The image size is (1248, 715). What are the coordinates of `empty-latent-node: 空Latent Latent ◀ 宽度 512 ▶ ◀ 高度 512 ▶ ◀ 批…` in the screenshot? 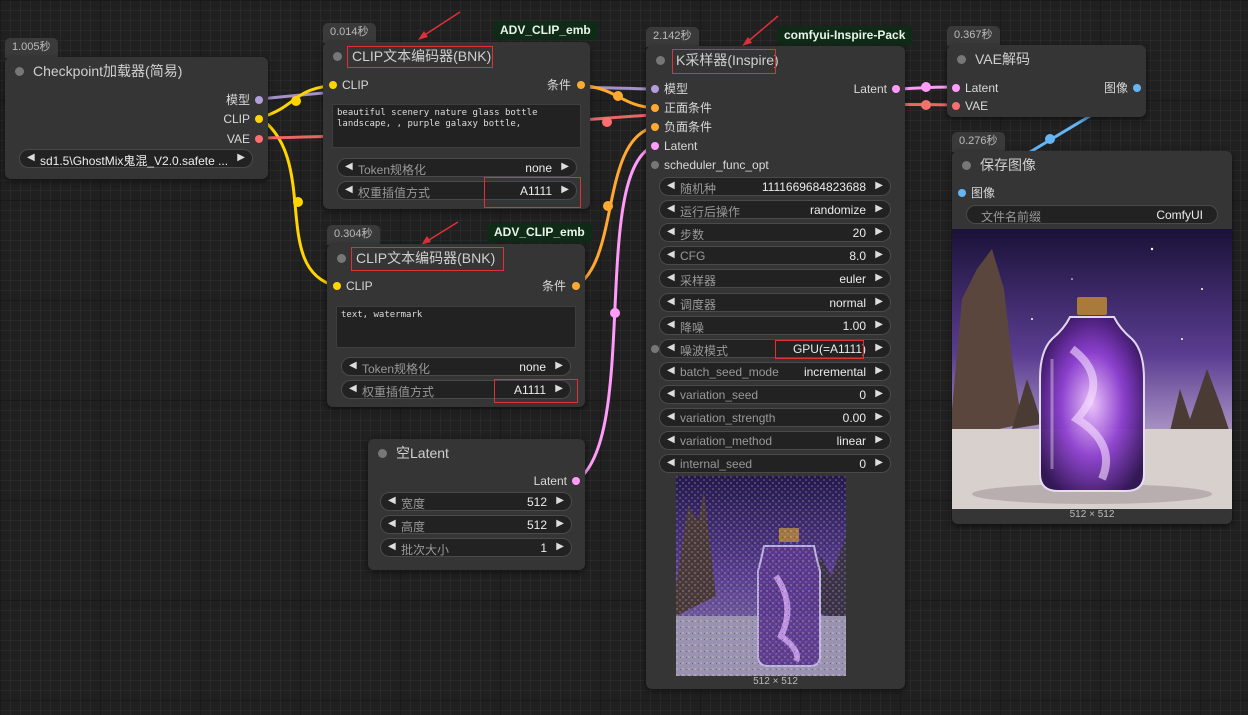 It's located at (476, 504).